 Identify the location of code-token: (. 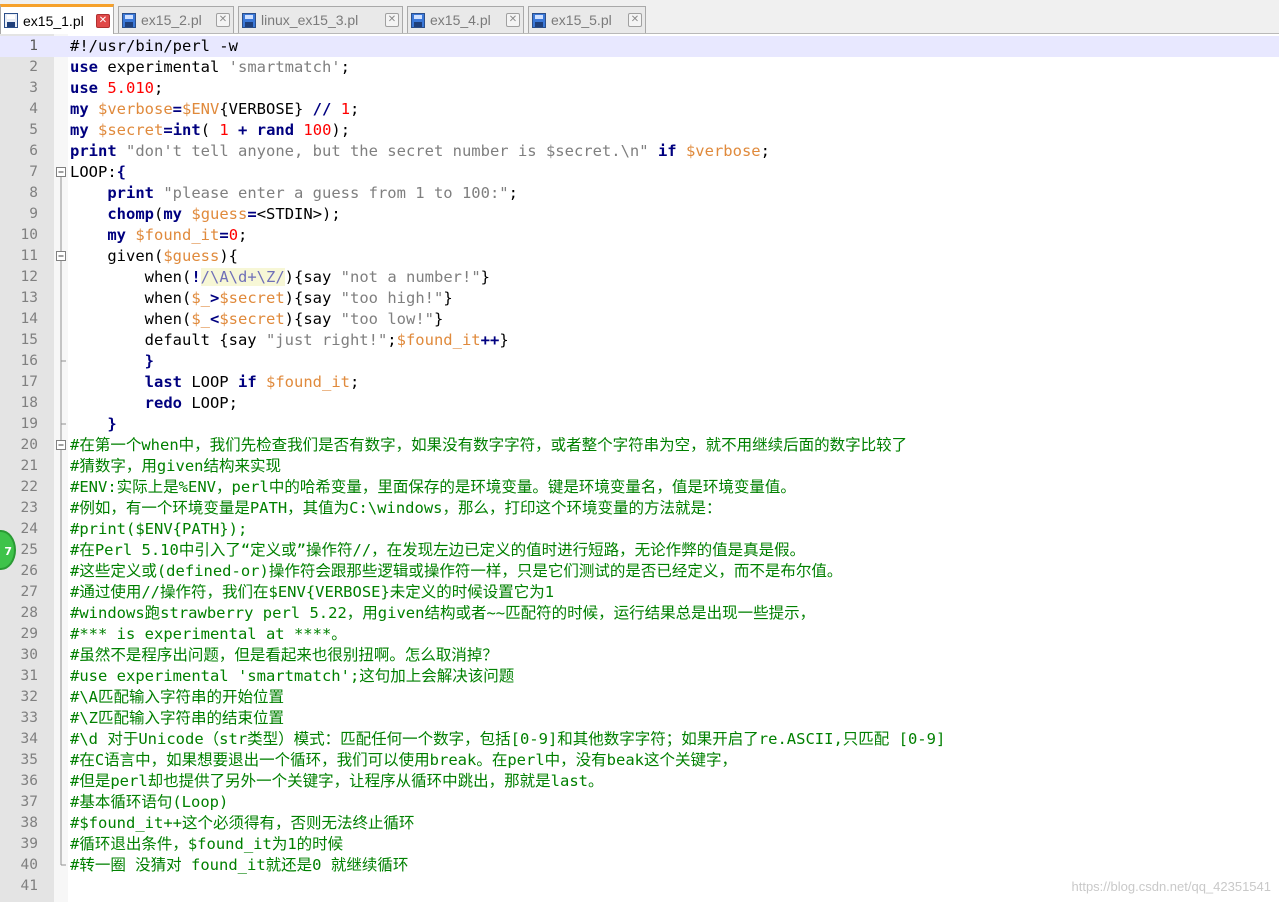
(159, 214).